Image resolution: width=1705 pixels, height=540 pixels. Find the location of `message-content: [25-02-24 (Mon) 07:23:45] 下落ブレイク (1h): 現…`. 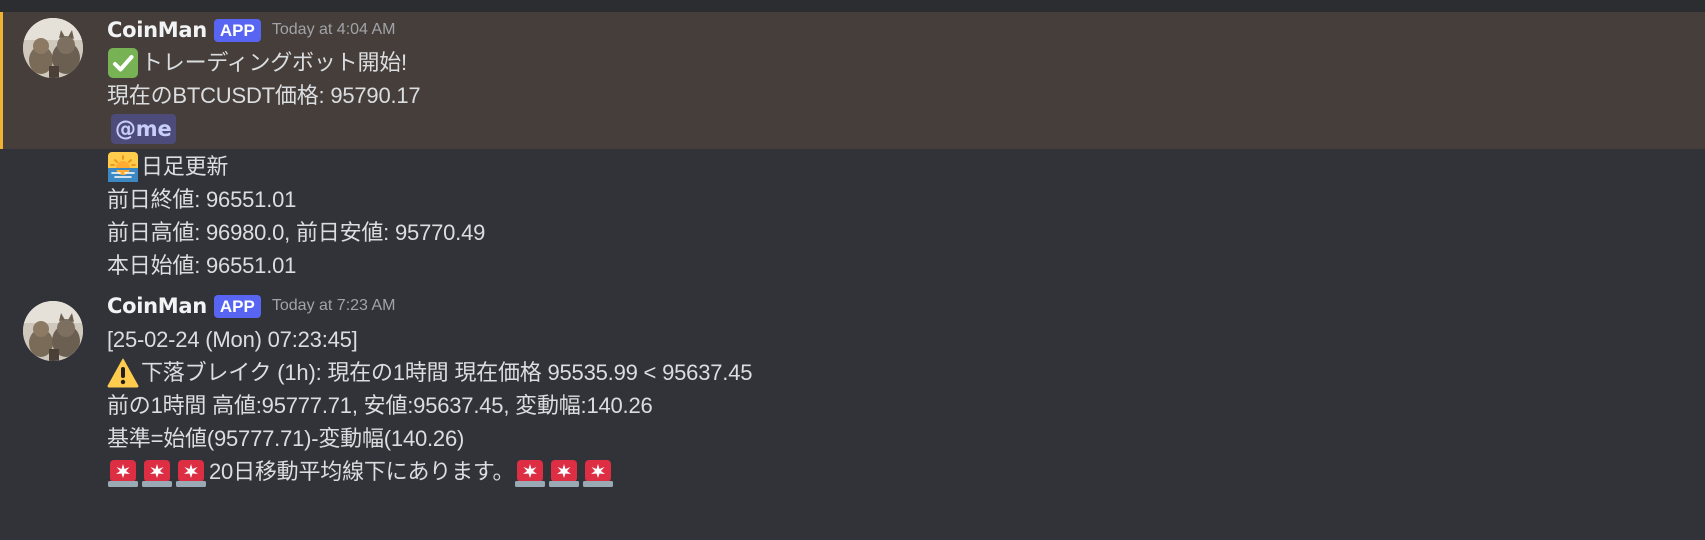

message-content: [25-02-24 (Mon) 07:23:45] 下落ブレイク (1h): 現… is located at coordinates (429, 405).